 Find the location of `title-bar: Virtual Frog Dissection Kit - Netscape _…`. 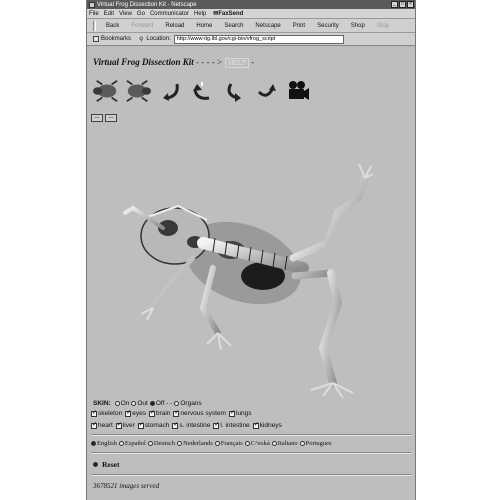

title-bar: Virtual Frog Dissection Kit - Netscape _… is located at coordinates (251, 4).